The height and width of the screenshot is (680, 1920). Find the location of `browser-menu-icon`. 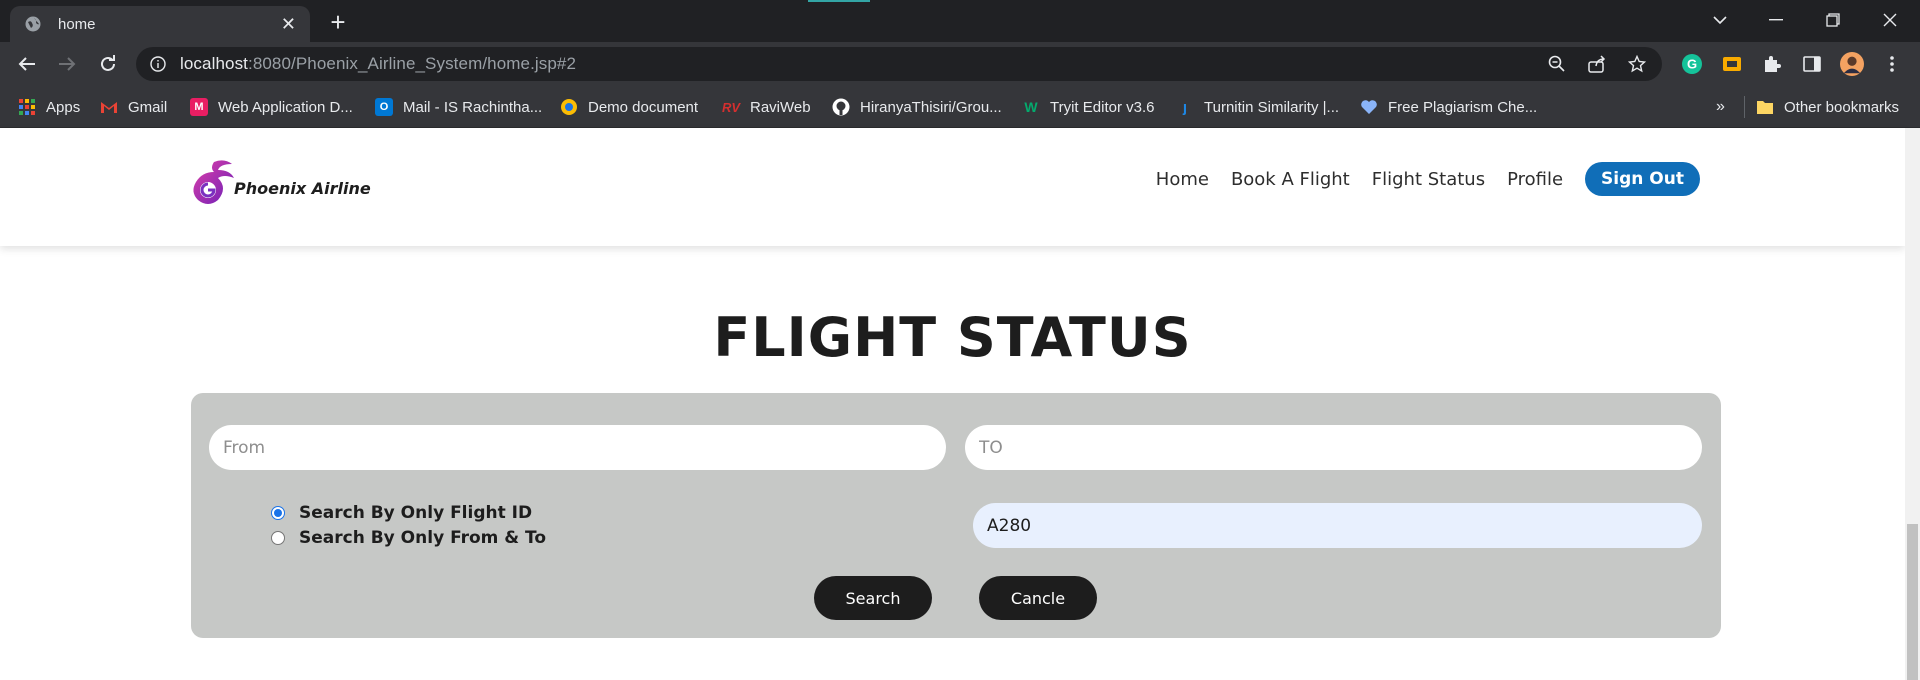

browser-menu-icon is located at coordinates (1892, 64).